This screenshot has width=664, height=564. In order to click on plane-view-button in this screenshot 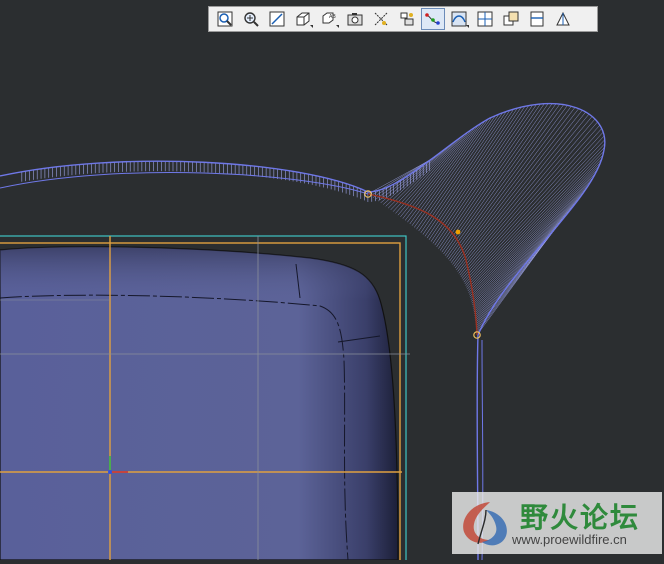, I will do `click(485, 19)`.